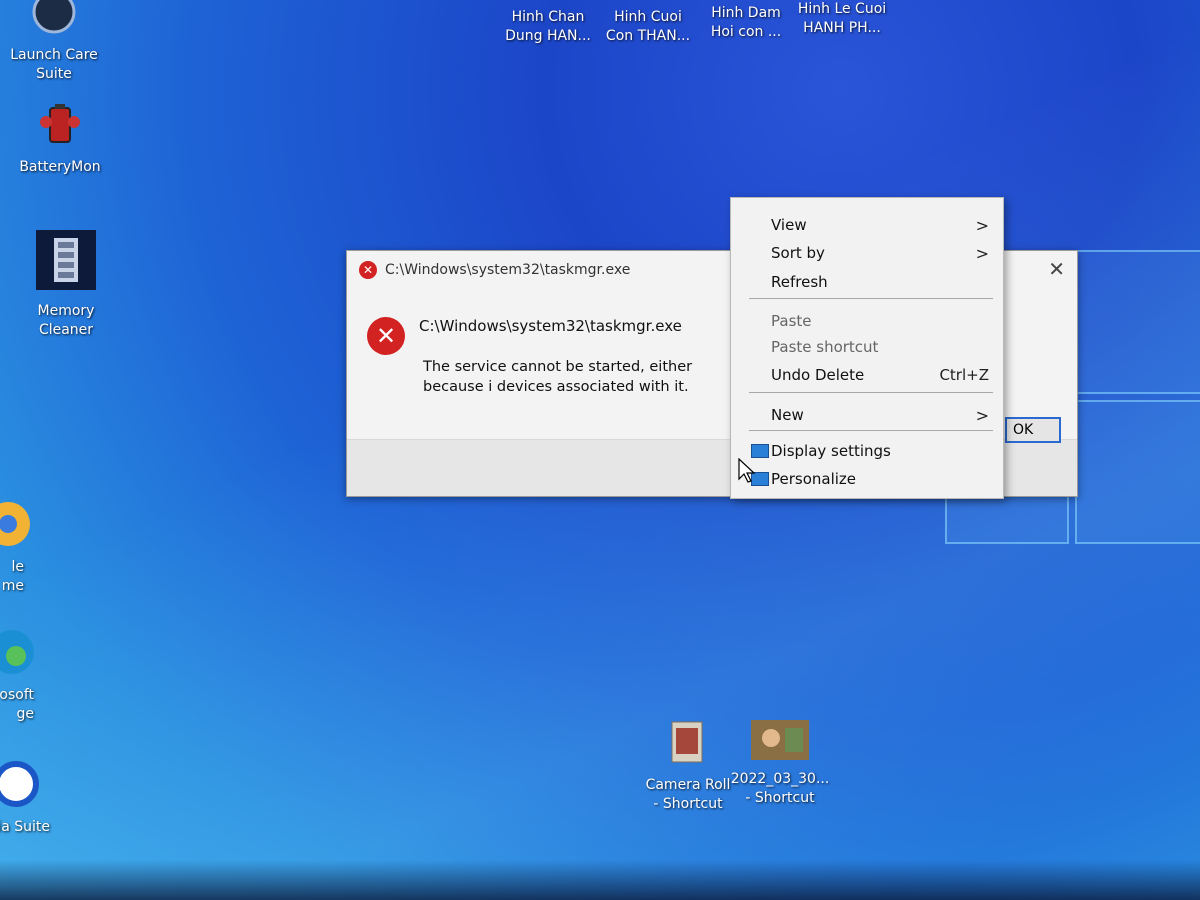  What do you see at coordinates (54, 64) in the screenshot?
I see `desktop-icon-label: Launch Care Suite` at bounding box center [54, 64].